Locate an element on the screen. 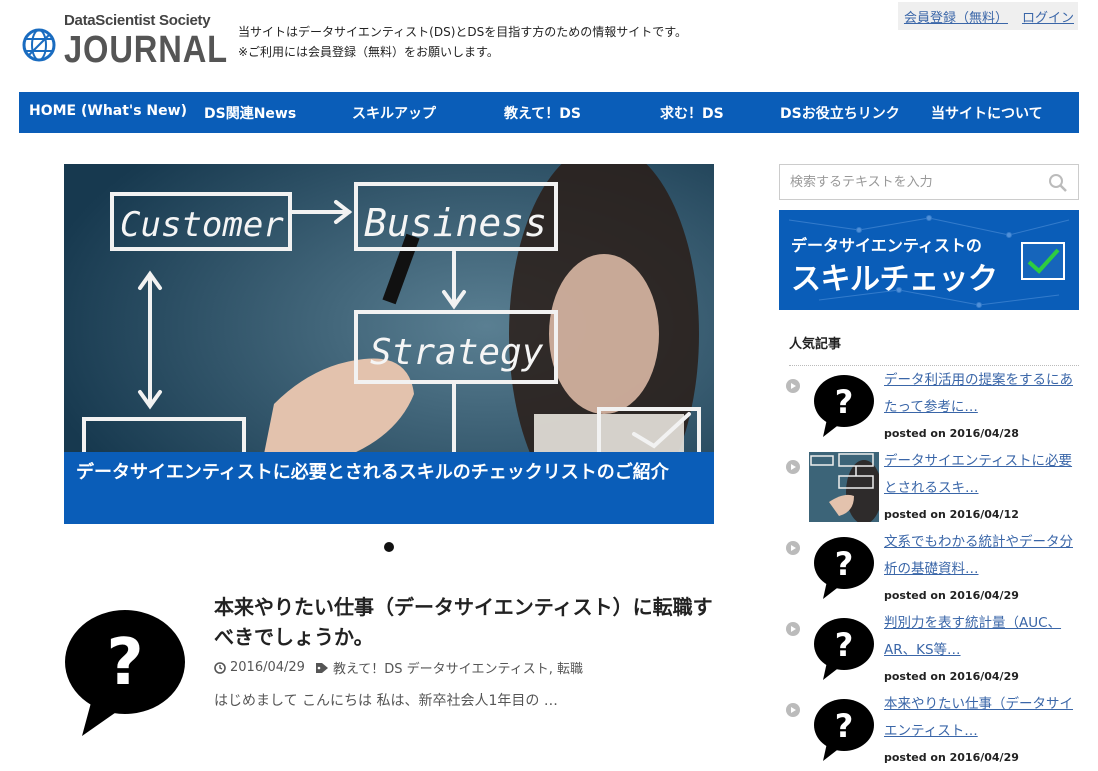 This screenshot has height=771, width=1098. clock-icon is located at coordinates (220, 667).